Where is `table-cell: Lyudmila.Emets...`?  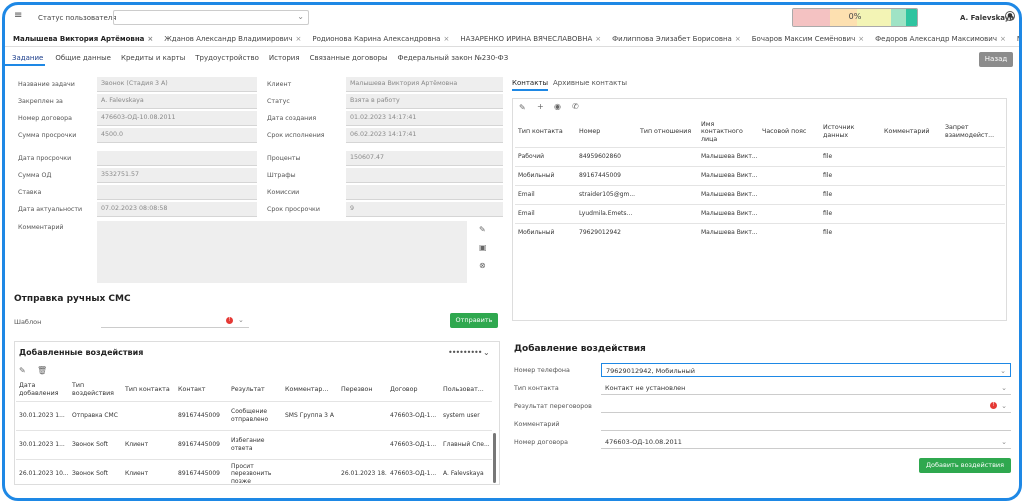 table-cell: Lyudmila.Emets... is located at coordinates (606, 213).